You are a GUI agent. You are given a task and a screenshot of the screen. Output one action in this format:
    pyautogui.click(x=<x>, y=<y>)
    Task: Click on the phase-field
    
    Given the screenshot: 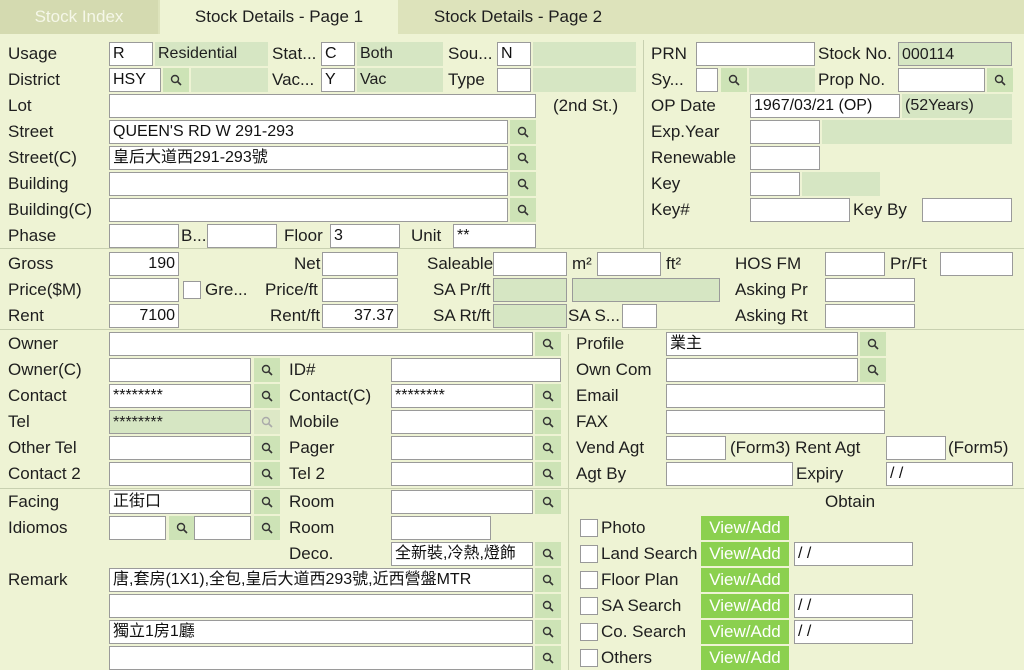 What is the action you would take?
    pyautogui.click(x=144, y=236)
    